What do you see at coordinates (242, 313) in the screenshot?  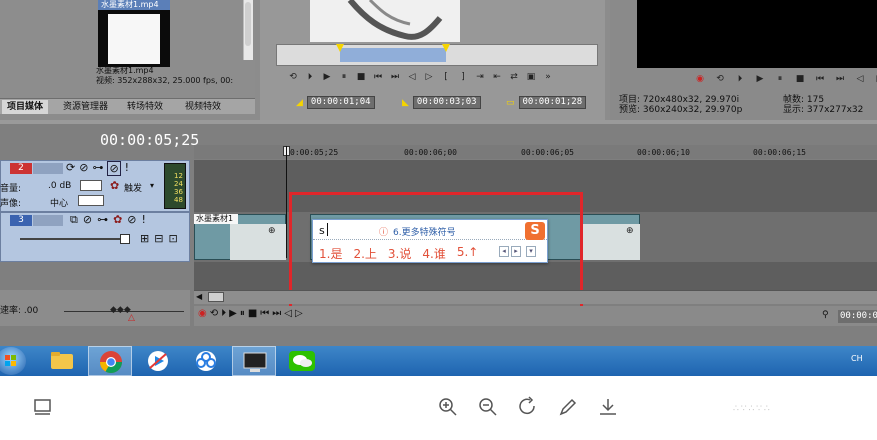 I see `transport-pause-icon: ⏸` at bounding box center [242, 313].